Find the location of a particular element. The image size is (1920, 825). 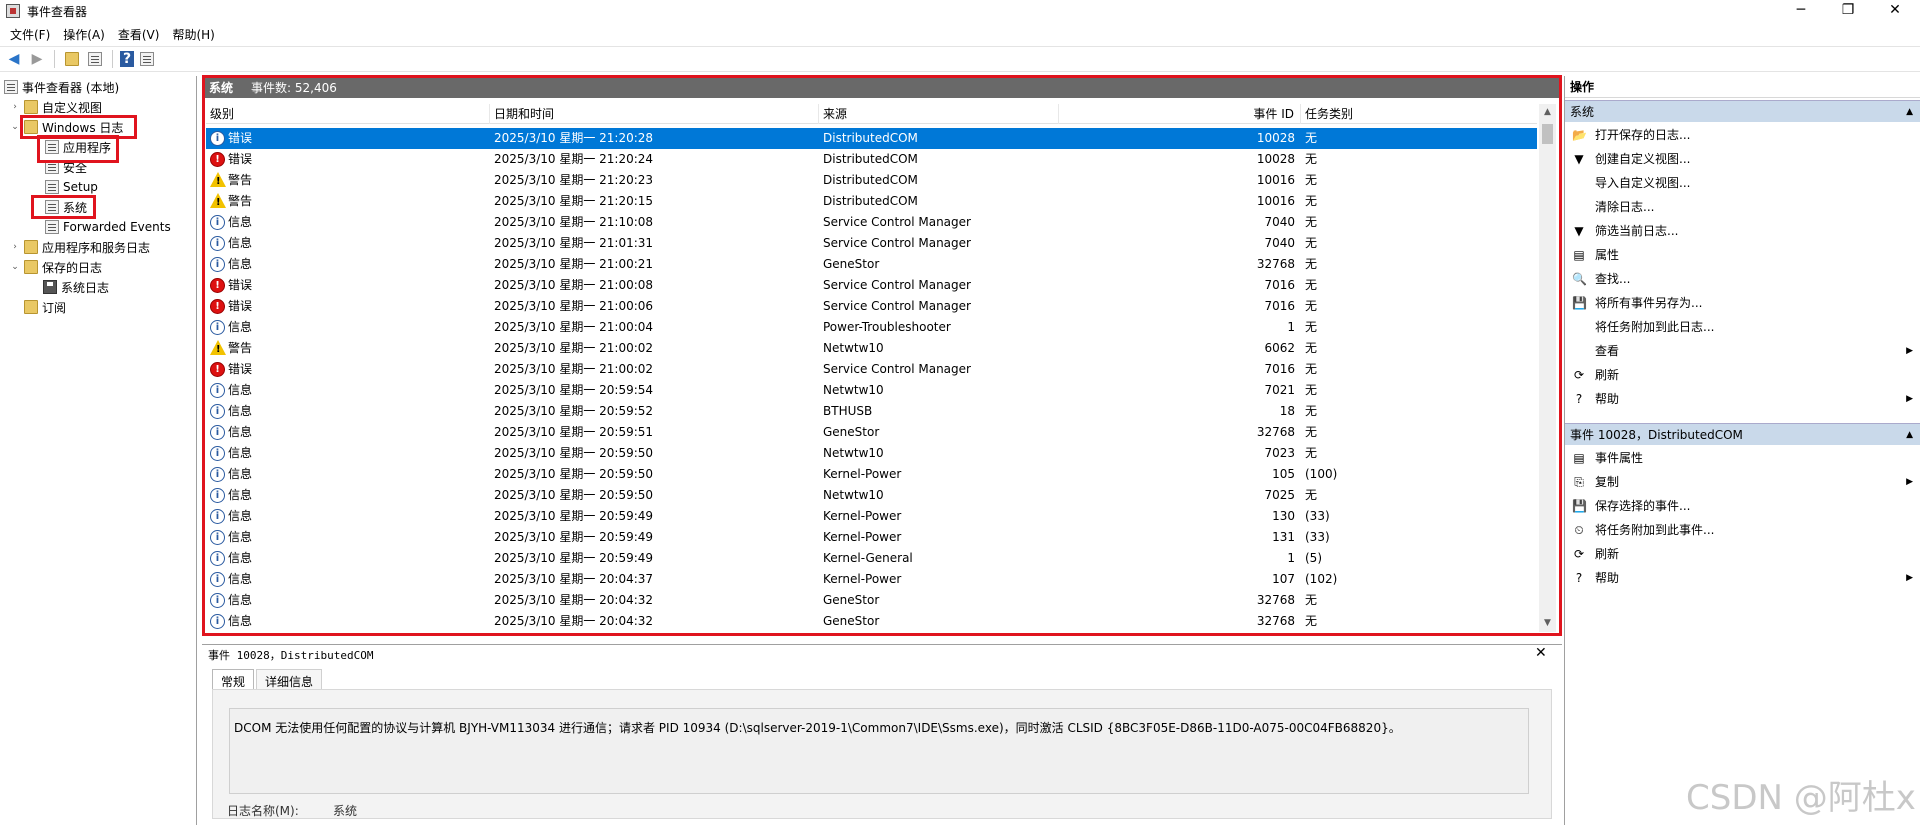

panel-icon is located at coordinates (147, 59).